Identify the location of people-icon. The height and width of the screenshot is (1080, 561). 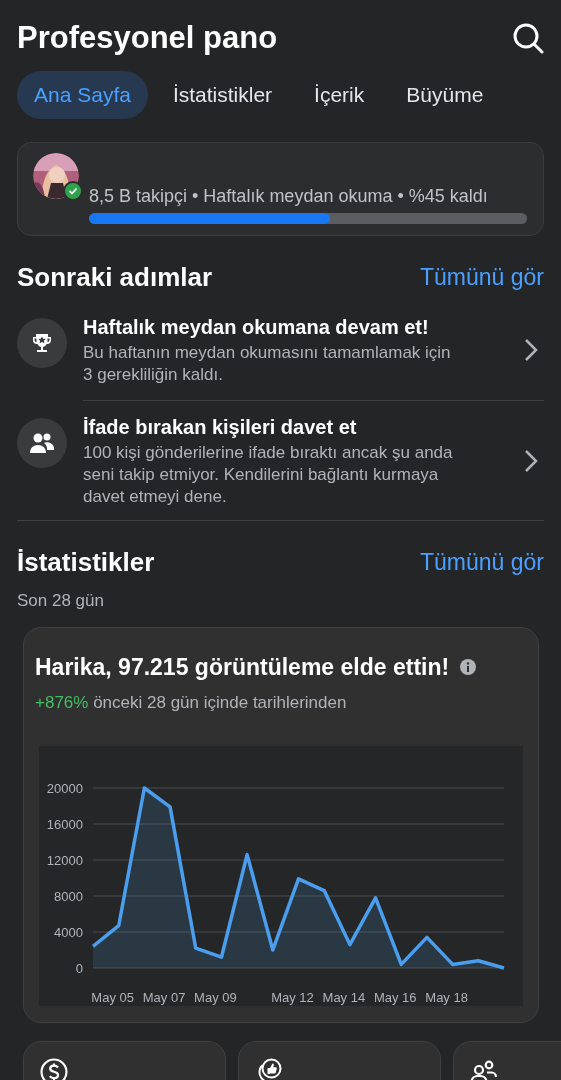
(42, 443).